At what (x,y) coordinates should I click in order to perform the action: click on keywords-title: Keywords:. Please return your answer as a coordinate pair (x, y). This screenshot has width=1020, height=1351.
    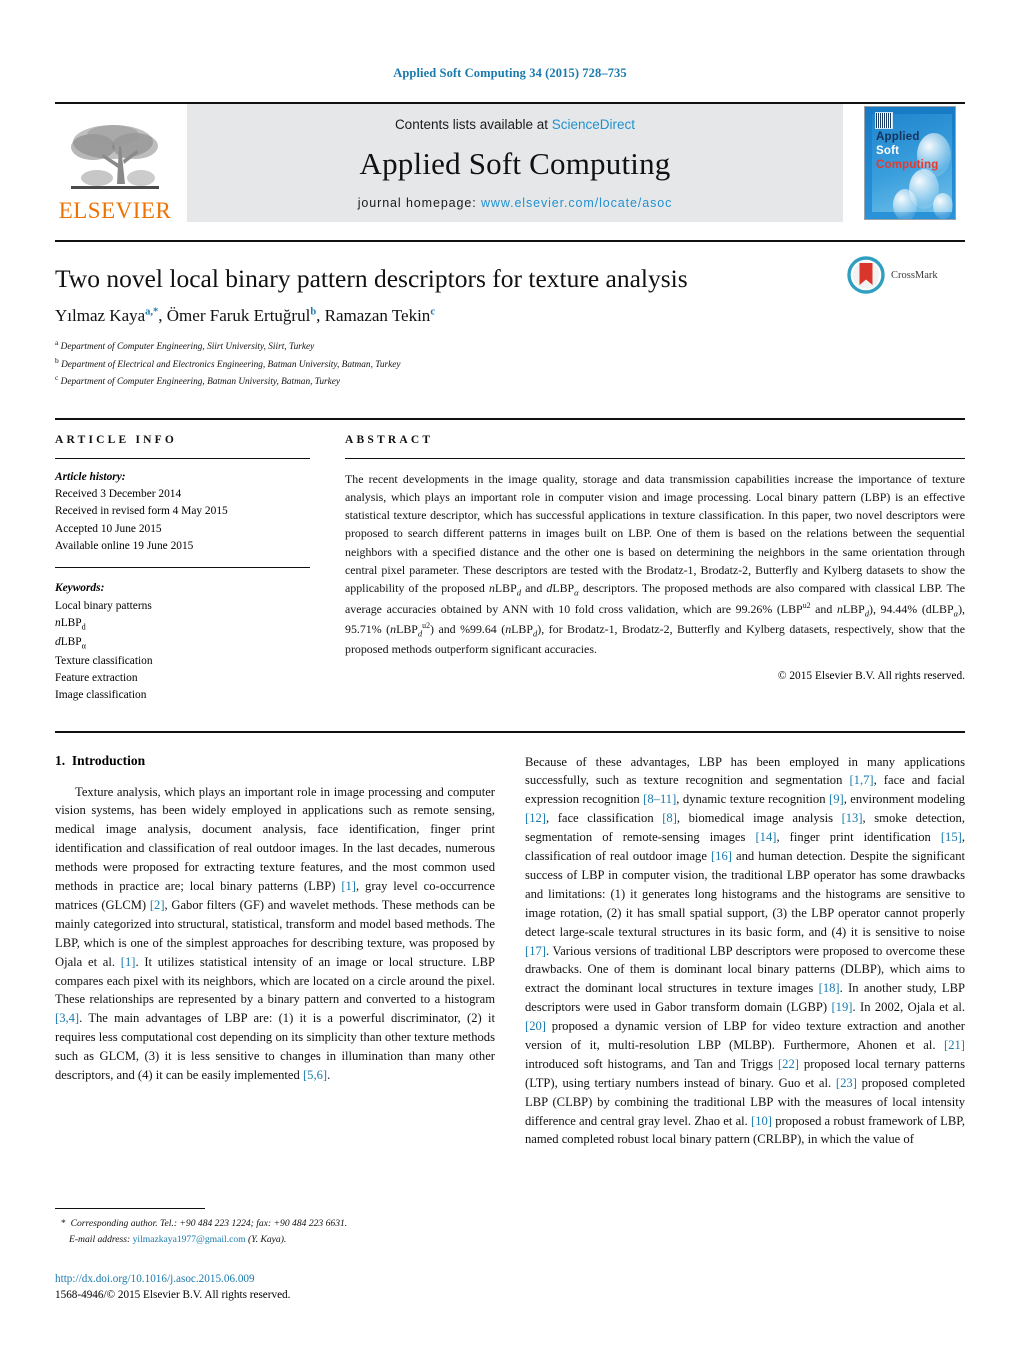
    Looking at the image, I should click on (80, 588).